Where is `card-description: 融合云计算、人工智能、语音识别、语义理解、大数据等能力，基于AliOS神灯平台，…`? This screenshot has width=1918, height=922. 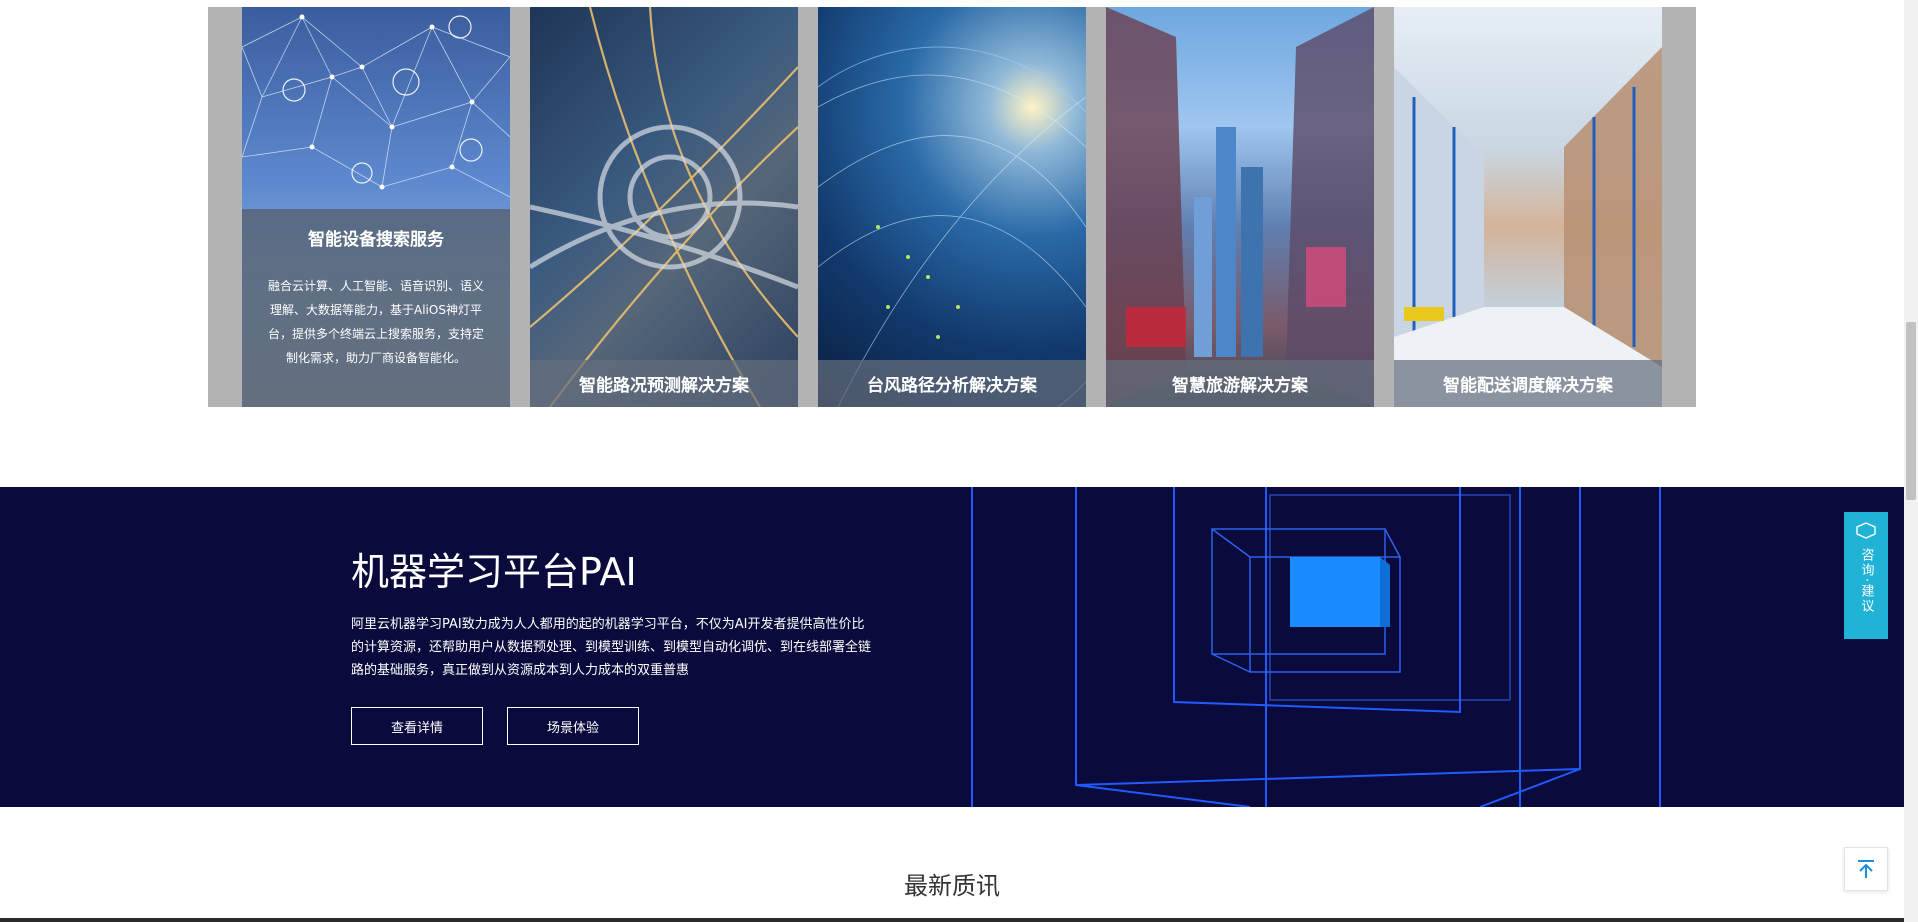
card-description: 融合云计算、人工智能、语音识别、语义理解、大数据等能力，基于AliOS神灯平台，… is located at coordinates (375, 322).